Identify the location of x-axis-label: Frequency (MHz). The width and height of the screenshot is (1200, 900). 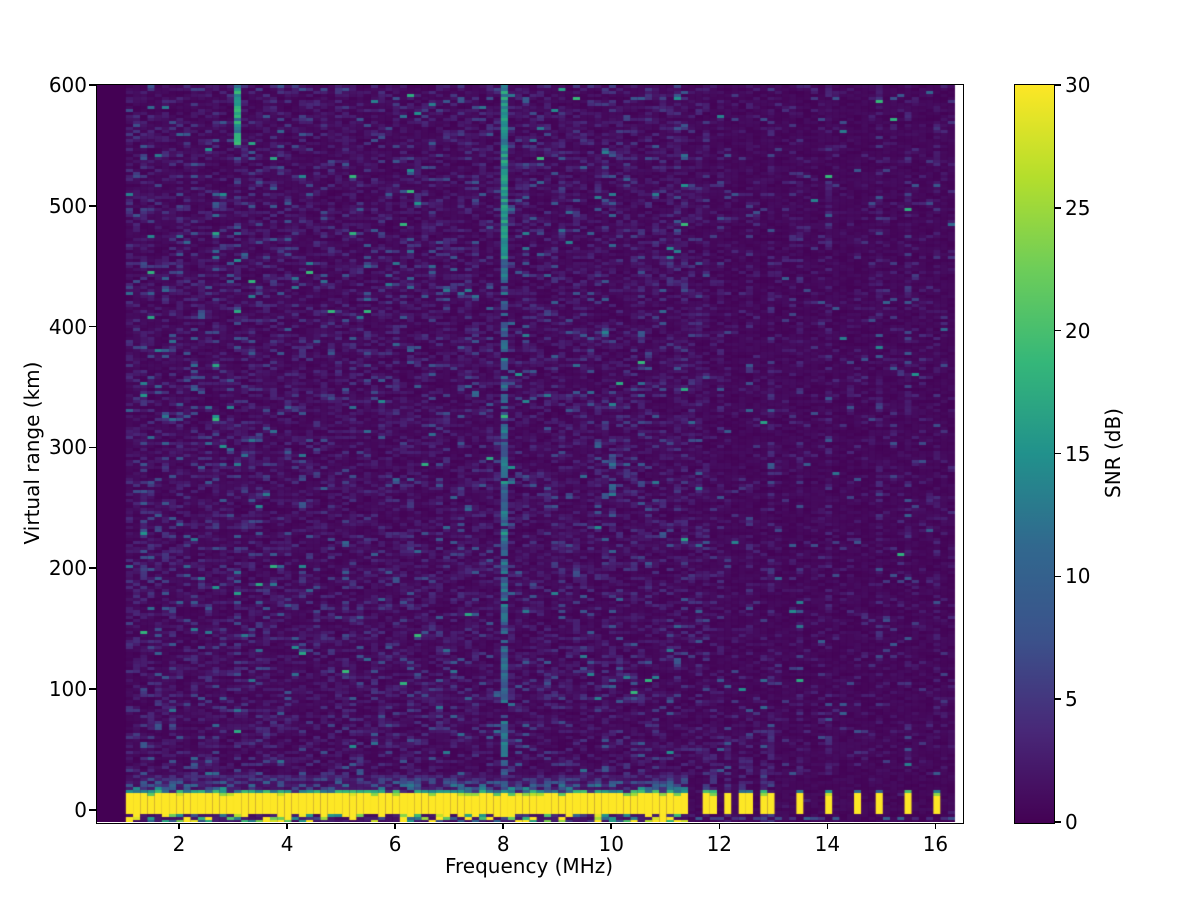
(529, 866).